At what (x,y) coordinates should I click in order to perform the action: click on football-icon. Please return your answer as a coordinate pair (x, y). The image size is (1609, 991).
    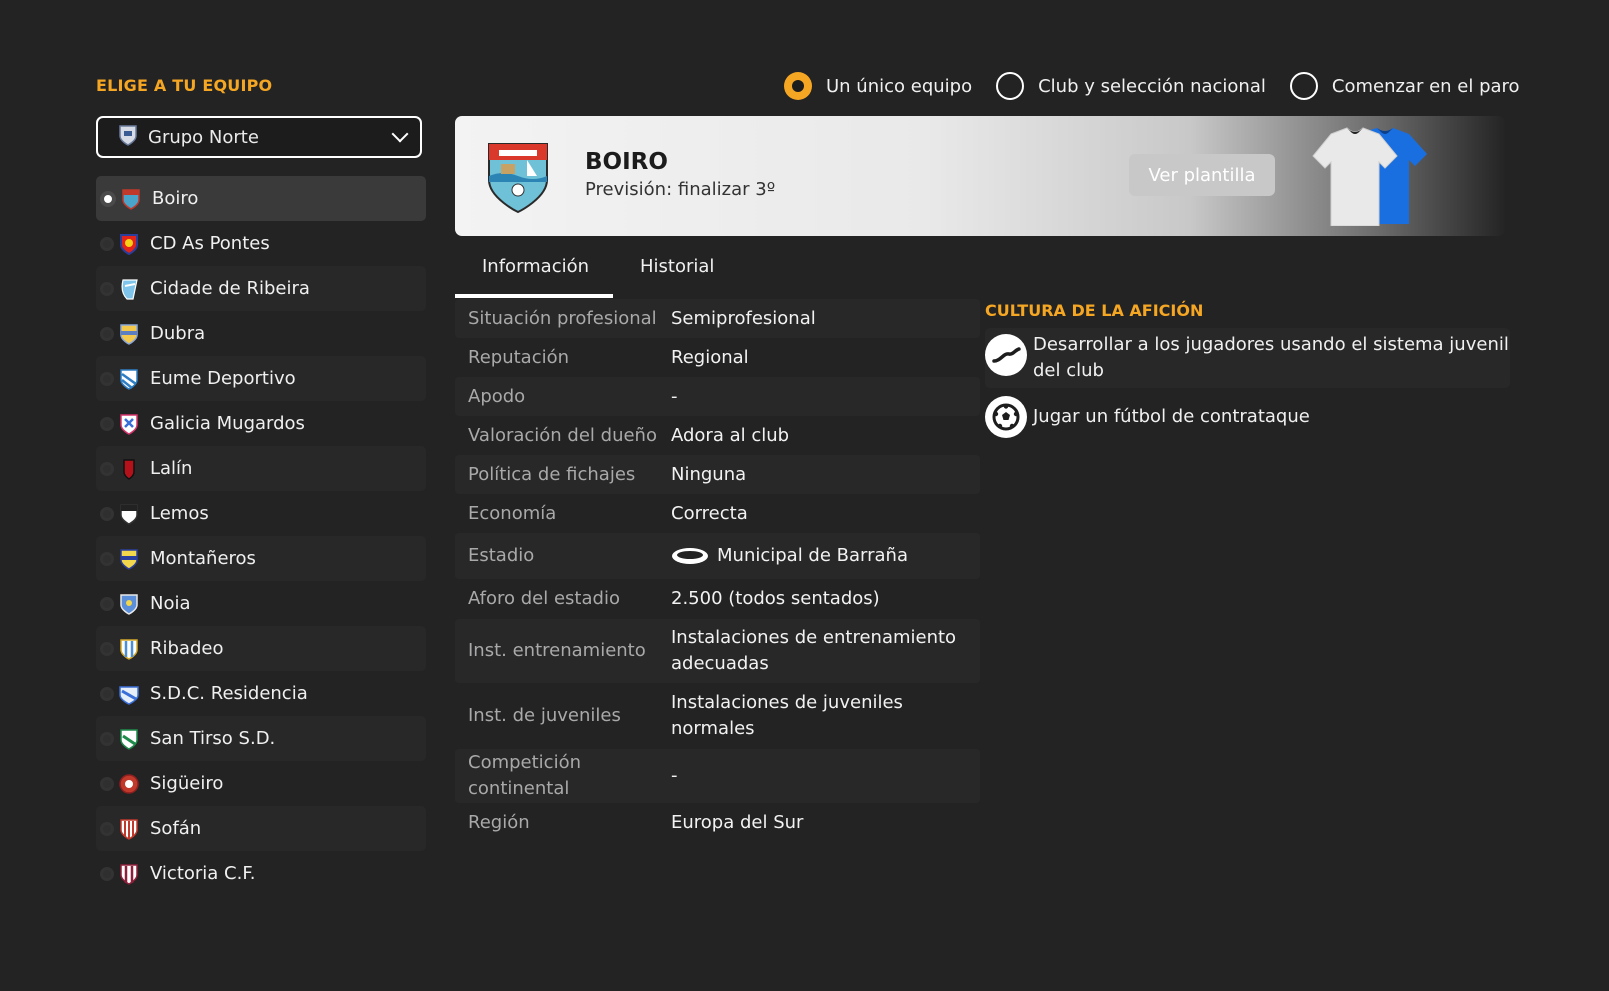
    Looking at the image, I should click on (1006, 417).